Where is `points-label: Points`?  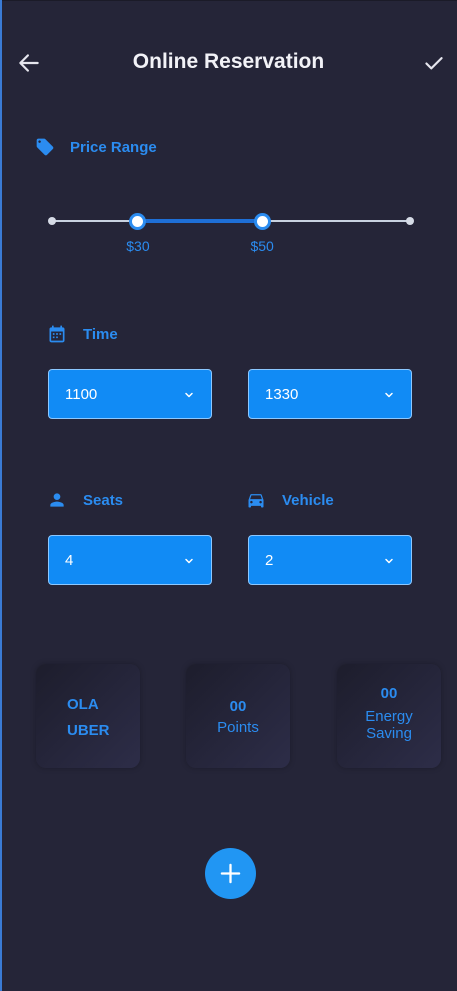
points-label: Points is located at coordinates (238, 727).